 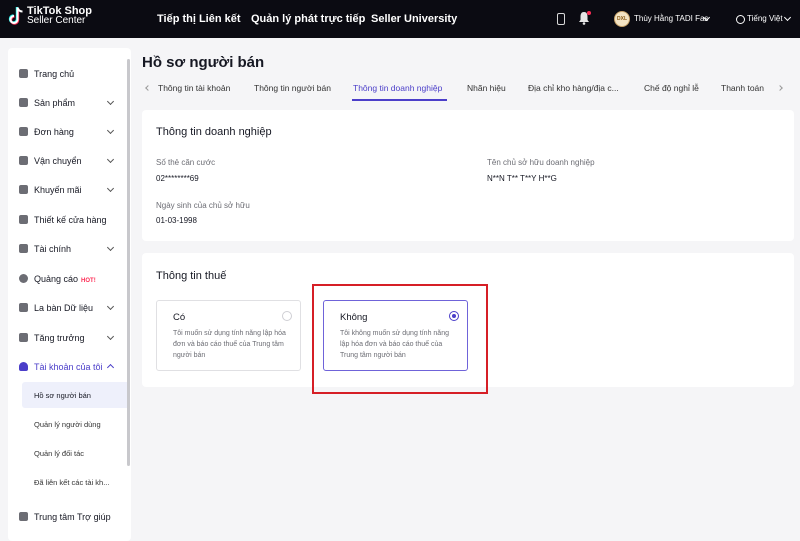 What do you see at coordinates (194, 88) in the screenshot?
I see `tab-account-info: Thông tin tài khoản` at bounding box center [194, 88].